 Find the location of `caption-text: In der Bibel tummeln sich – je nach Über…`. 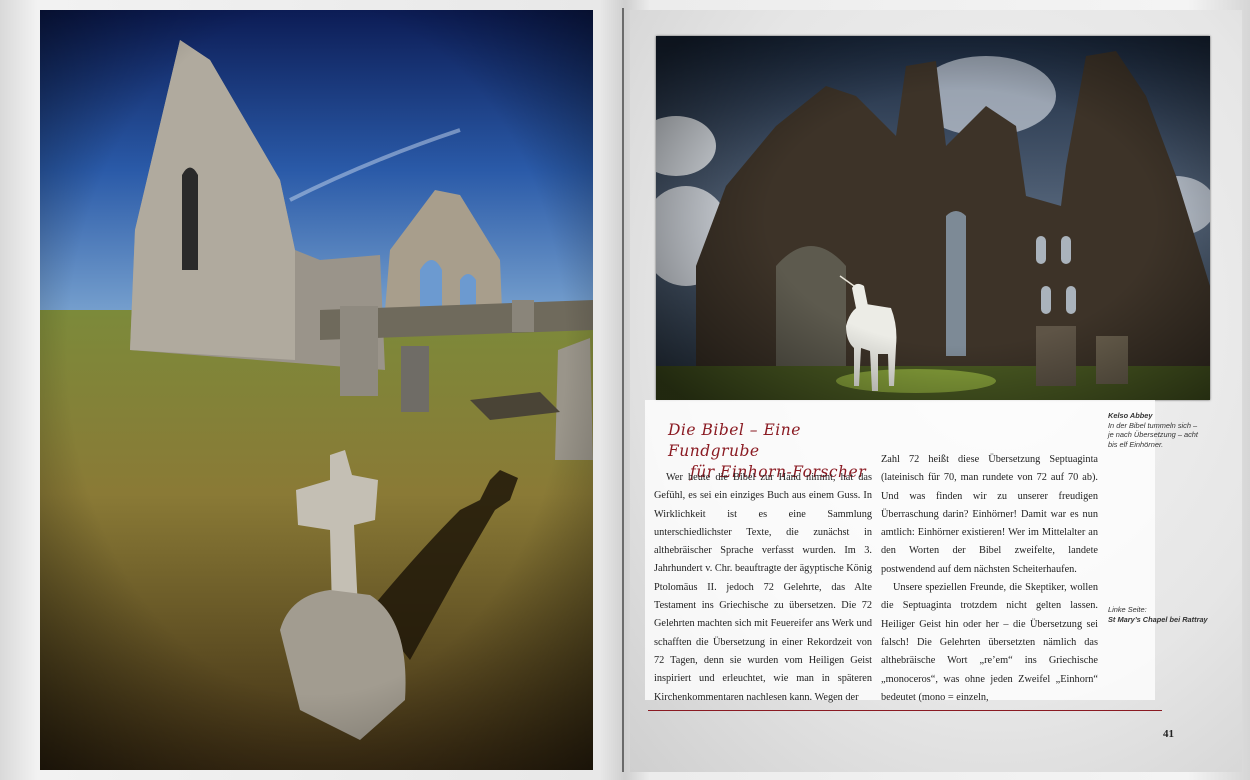

caption-text: In der Bibel tummeln sich – je nach Über… is located at coordinates (1153, 434).